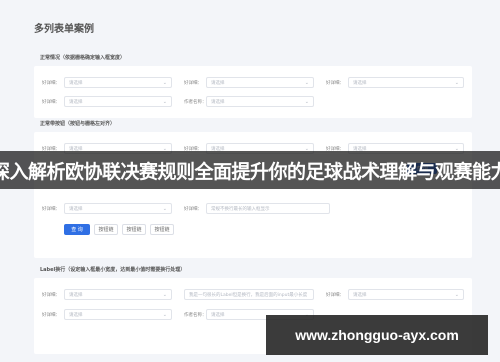  I want to click on form-field: 我是一句很长的Label但是换行，我是后面的input最小长度, so click(249, 294).